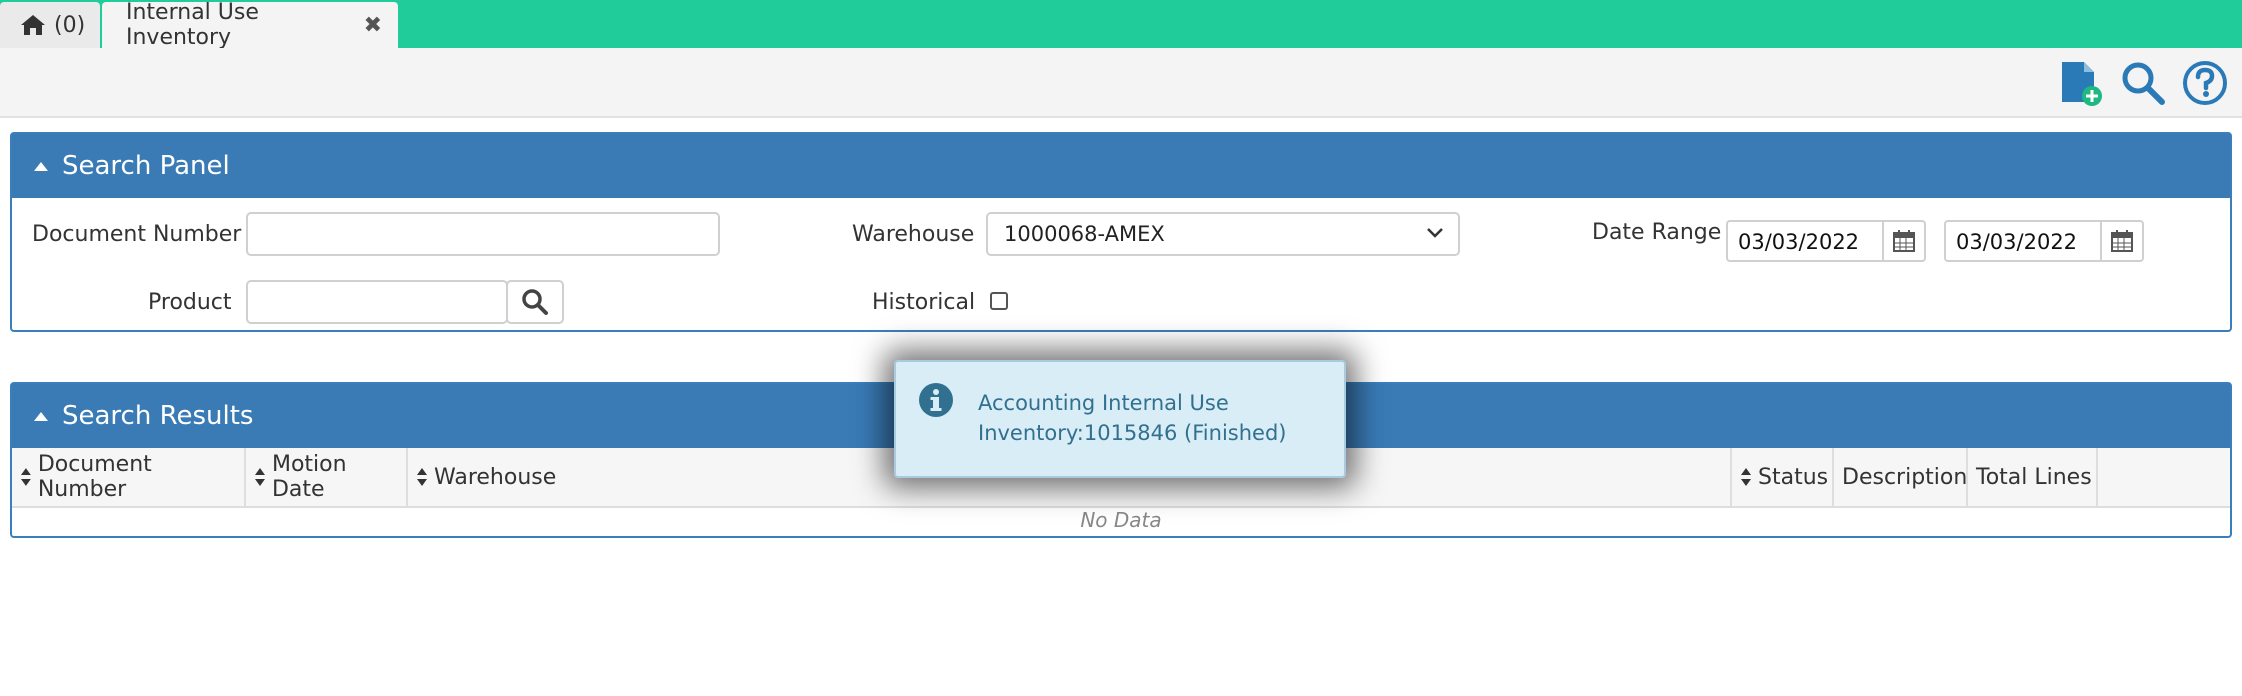 This screenshot has height=696, width=2242. I want to click on document-number-label: Document Number, so click(137, 234).